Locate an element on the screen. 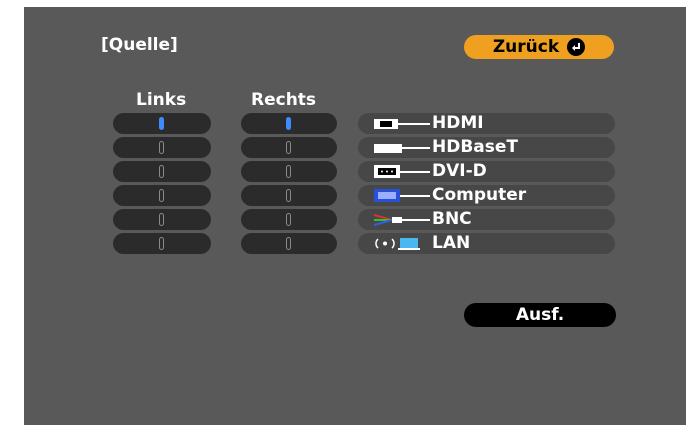 This screenshot has height=425, width=686. source-label: LAN is located at coordinates (451, 243).